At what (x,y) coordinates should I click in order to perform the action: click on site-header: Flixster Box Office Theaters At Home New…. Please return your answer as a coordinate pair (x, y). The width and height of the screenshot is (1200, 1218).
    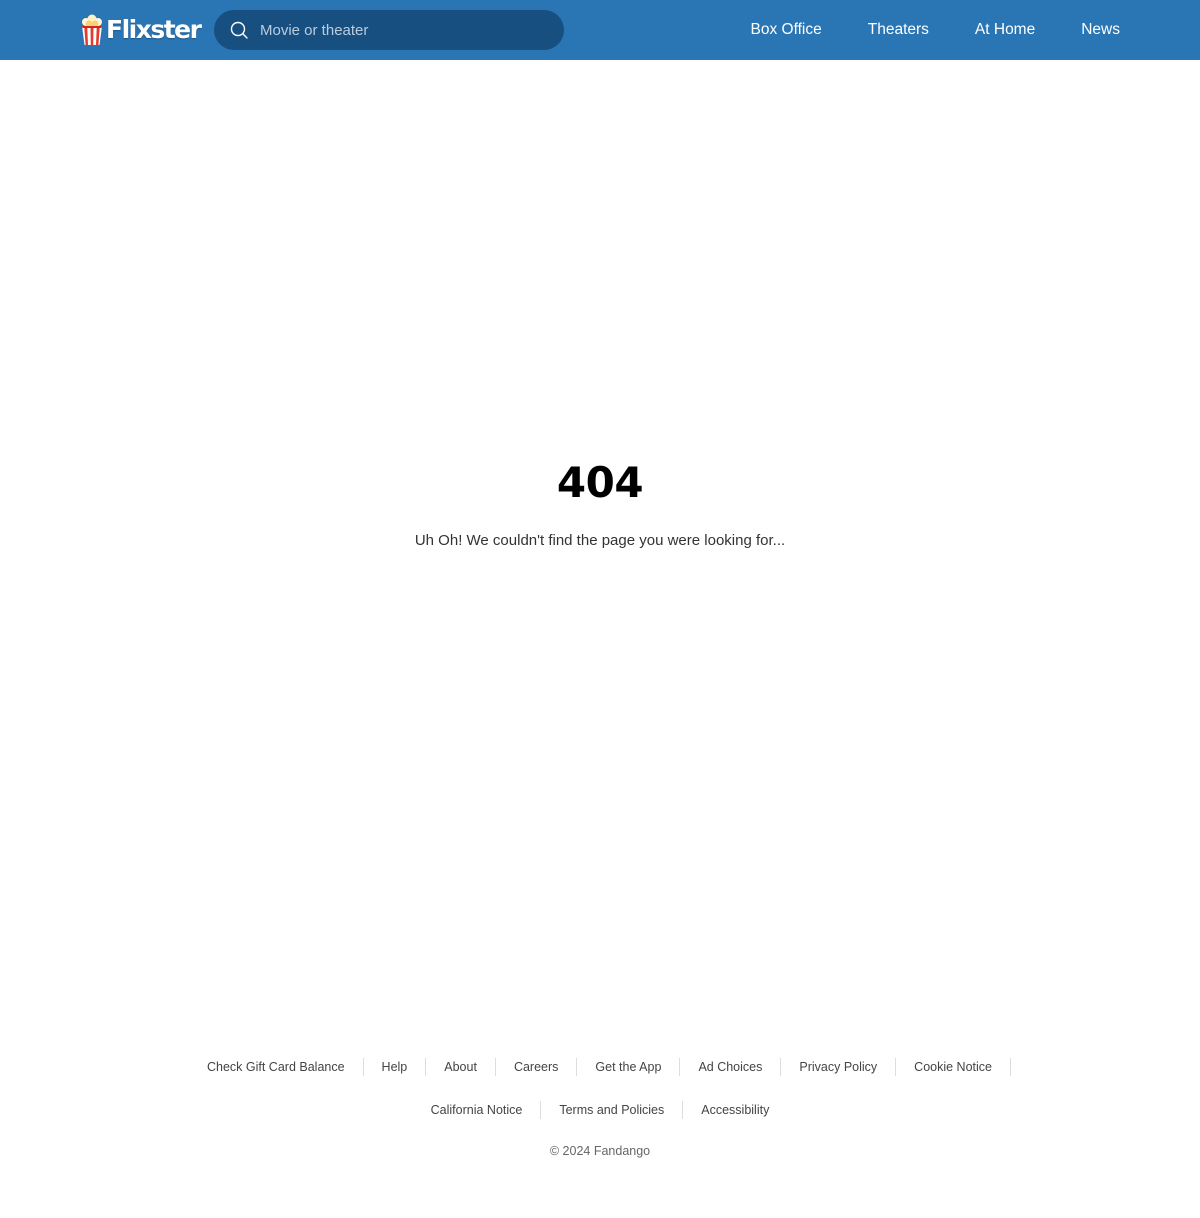
    Looking at the image, I should click on (600, 30).